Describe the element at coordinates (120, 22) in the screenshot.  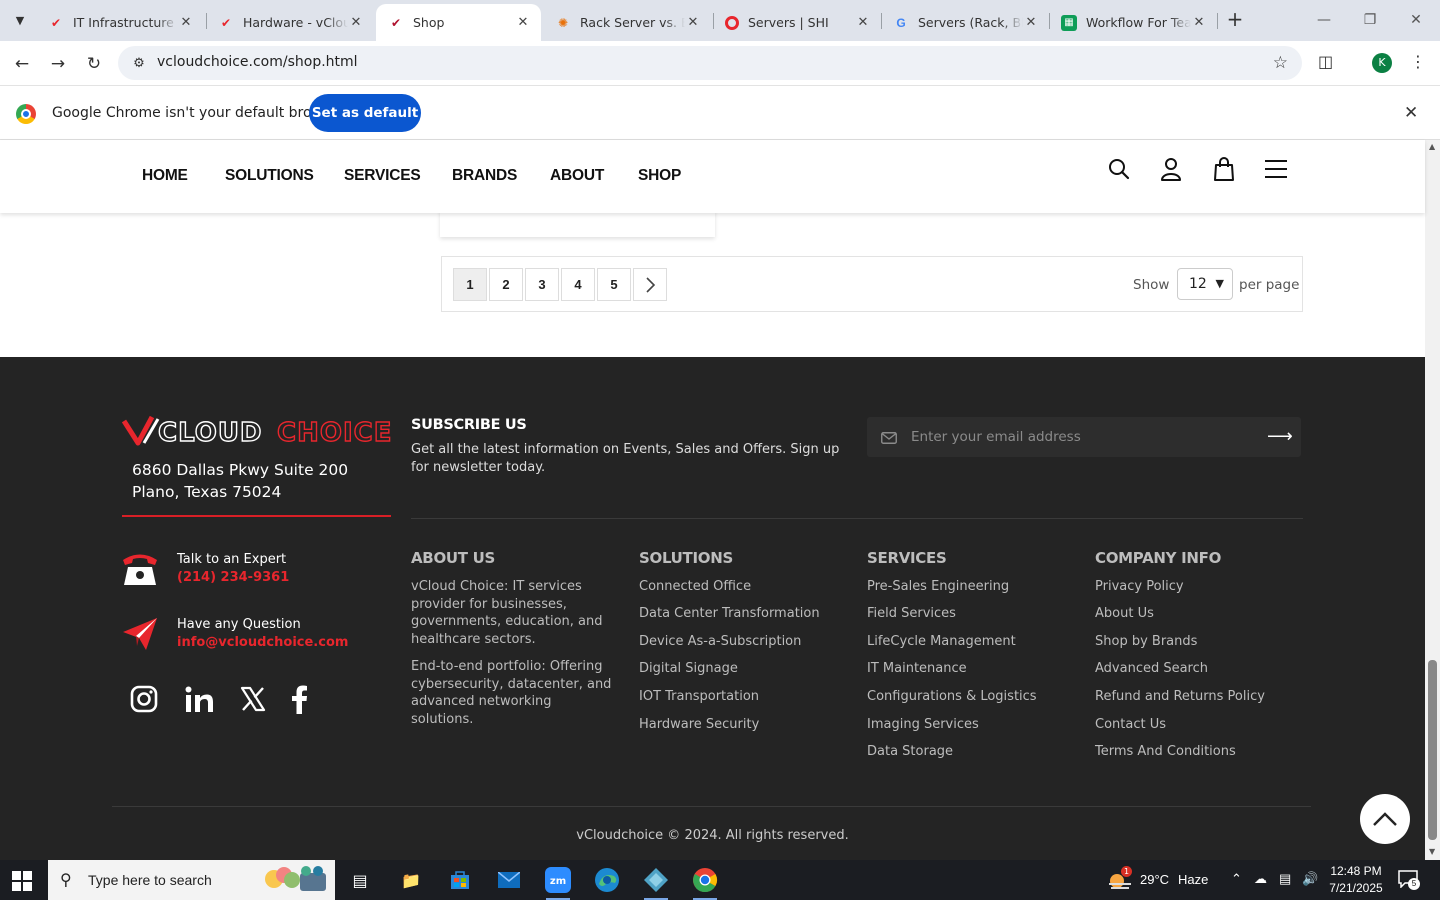
I see `tab-it-infrastructure: ✔ IT Infrastructure & ✕` at that location.